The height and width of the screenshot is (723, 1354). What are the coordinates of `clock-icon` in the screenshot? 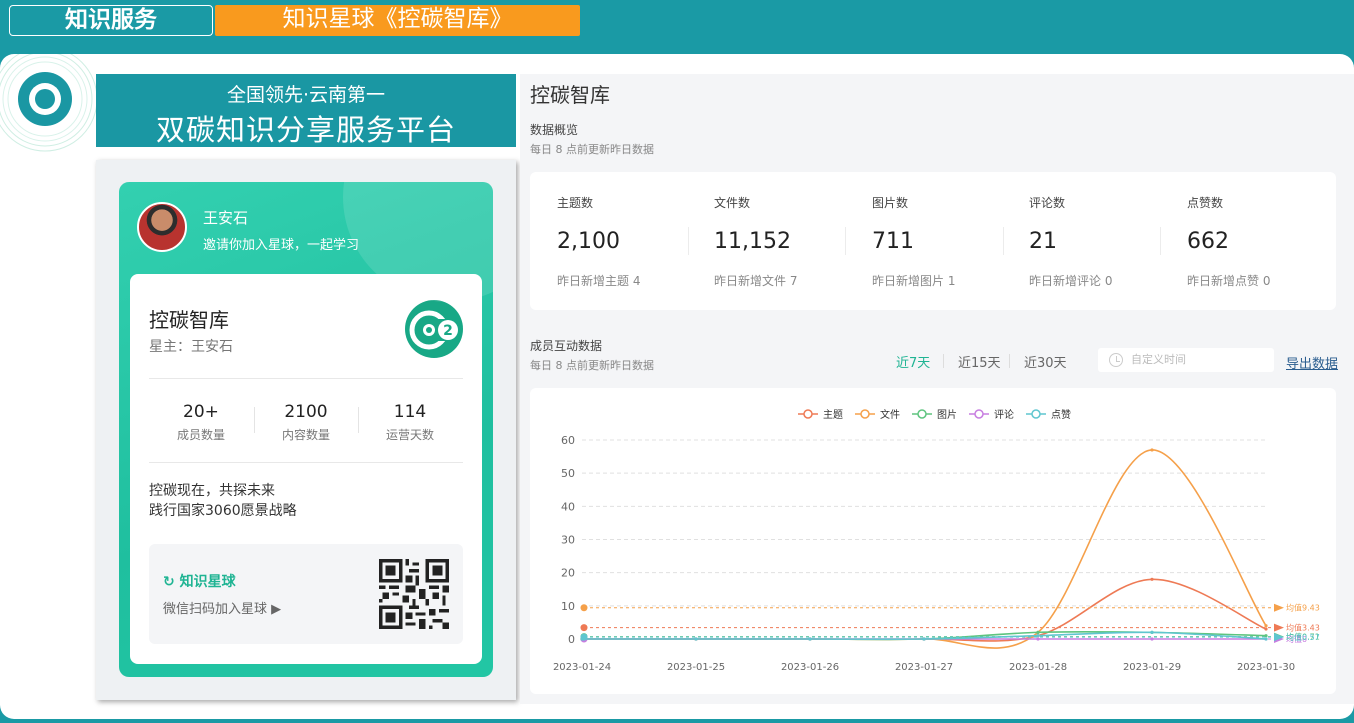 It's located at (1116, 360).